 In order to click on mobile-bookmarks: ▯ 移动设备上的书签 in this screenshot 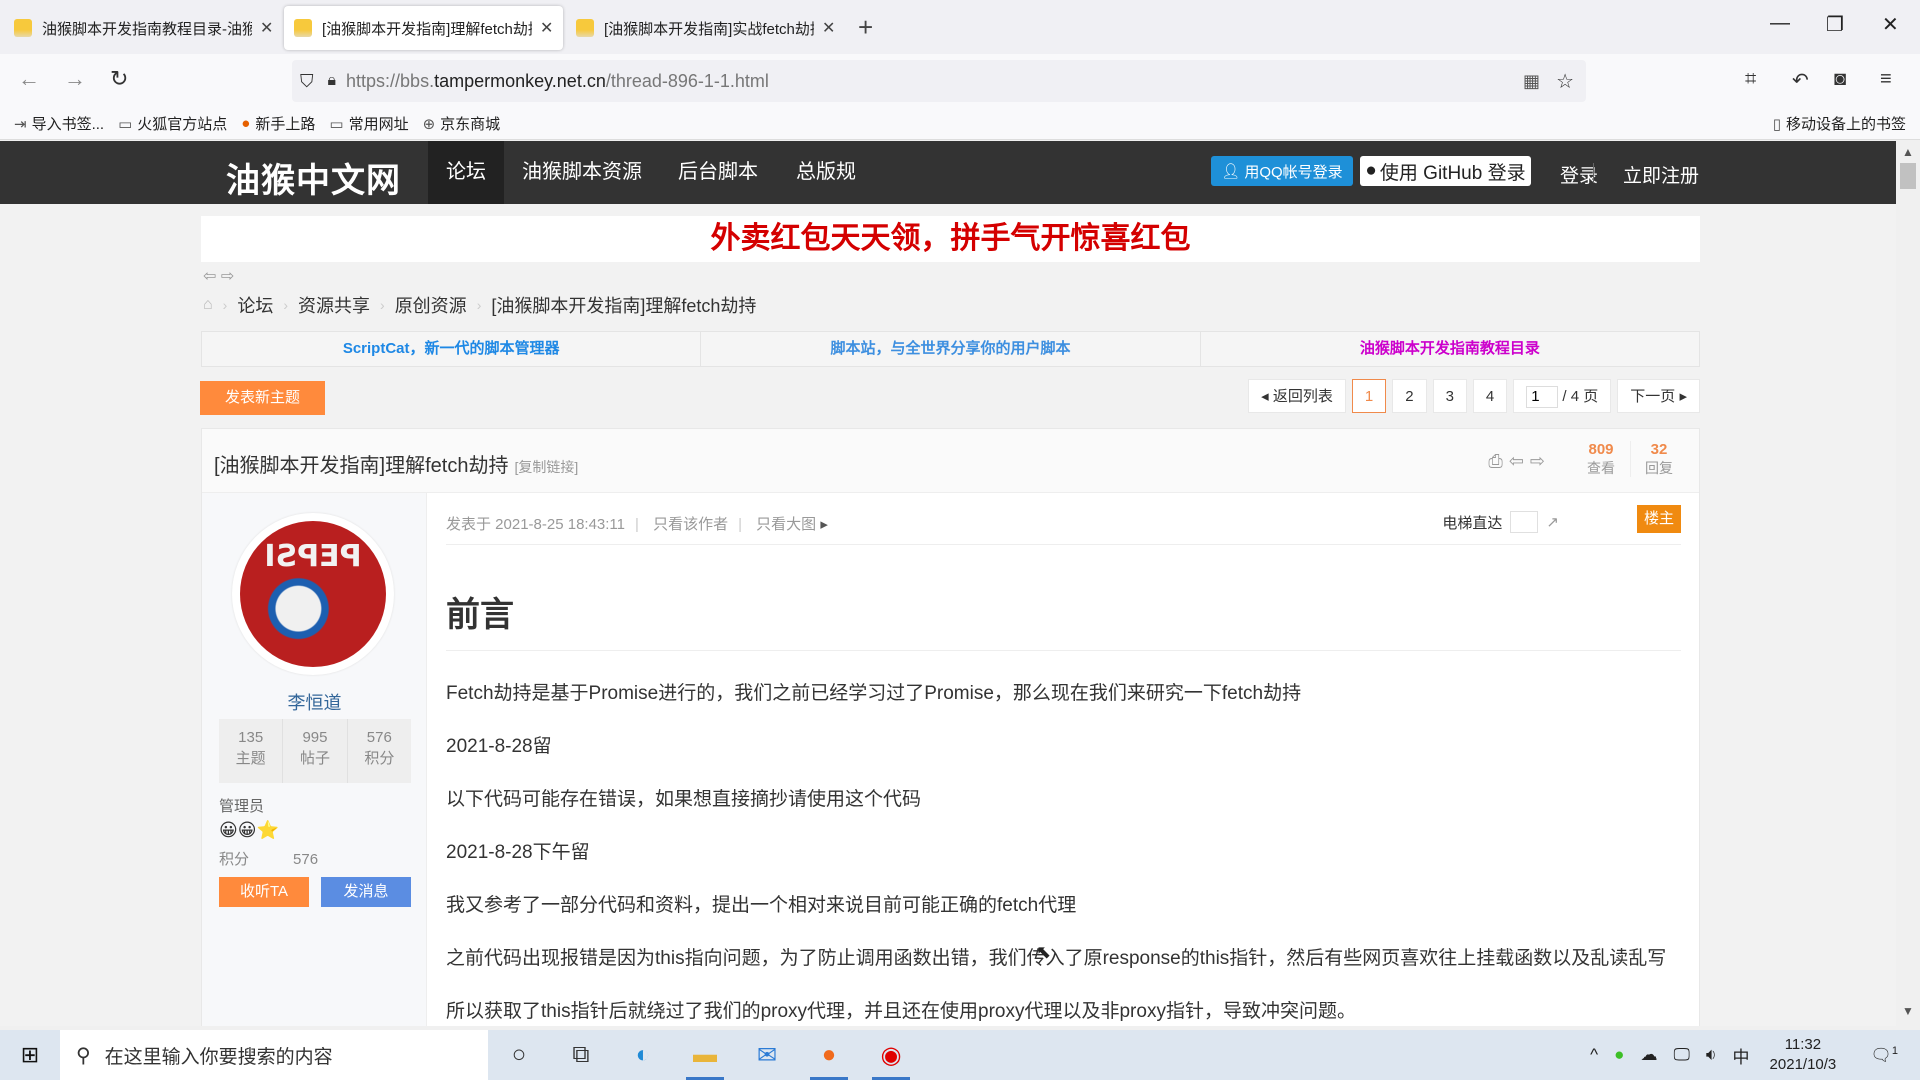, I will do `click(1839, 123)`.